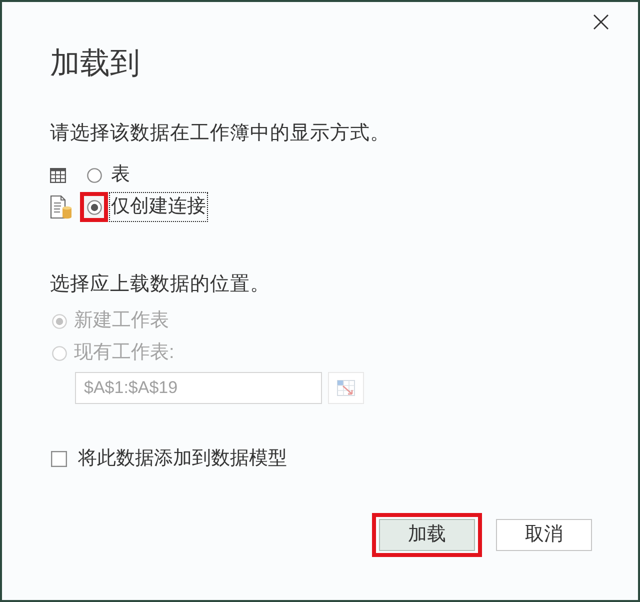 This screenshot has height=602, width=640. I want to click on close-button, so click(601, 22).